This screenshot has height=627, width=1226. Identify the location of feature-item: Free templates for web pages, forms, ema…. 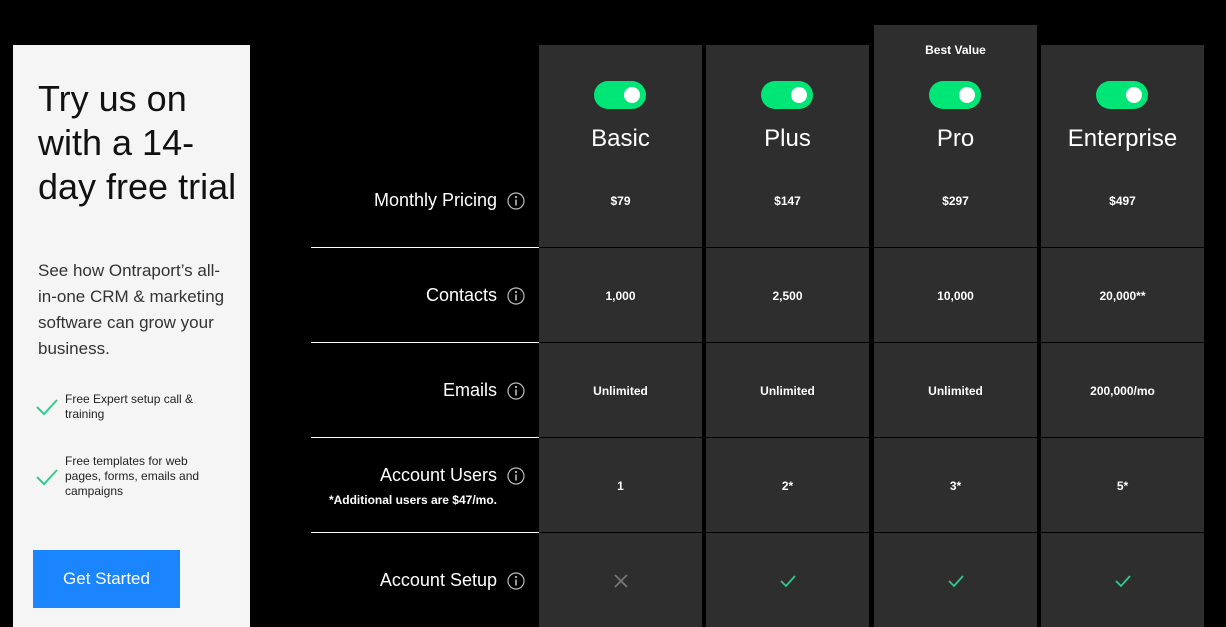
(125, 476).